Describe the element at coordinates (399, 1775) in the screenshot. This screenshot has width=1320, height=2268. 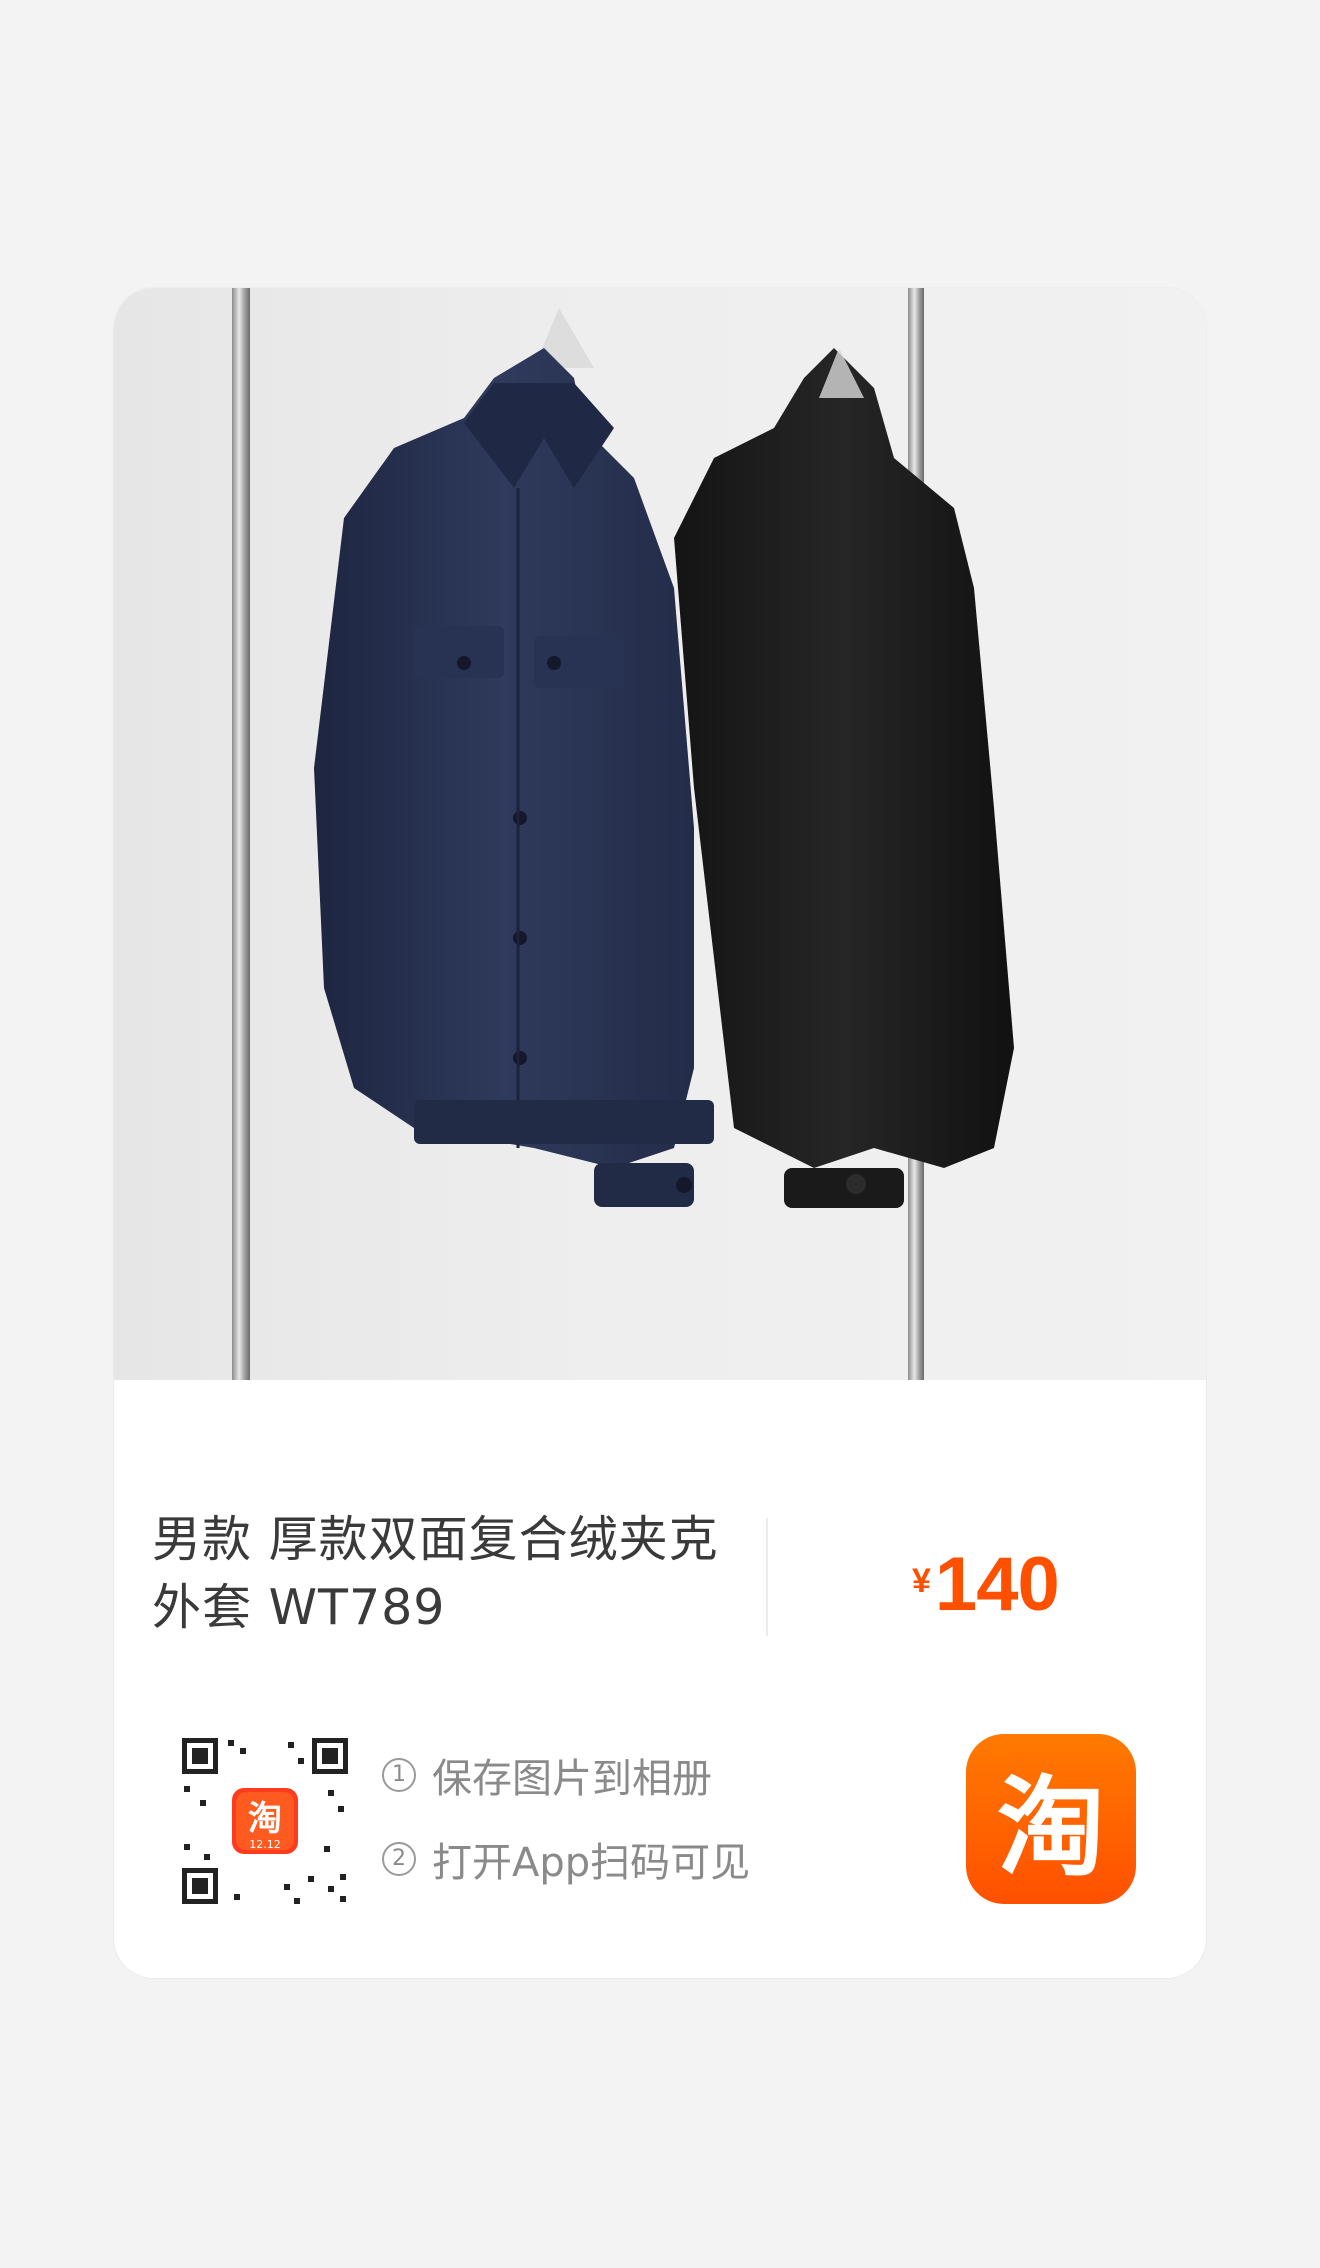
I see `step-number-1: 1` at that location.